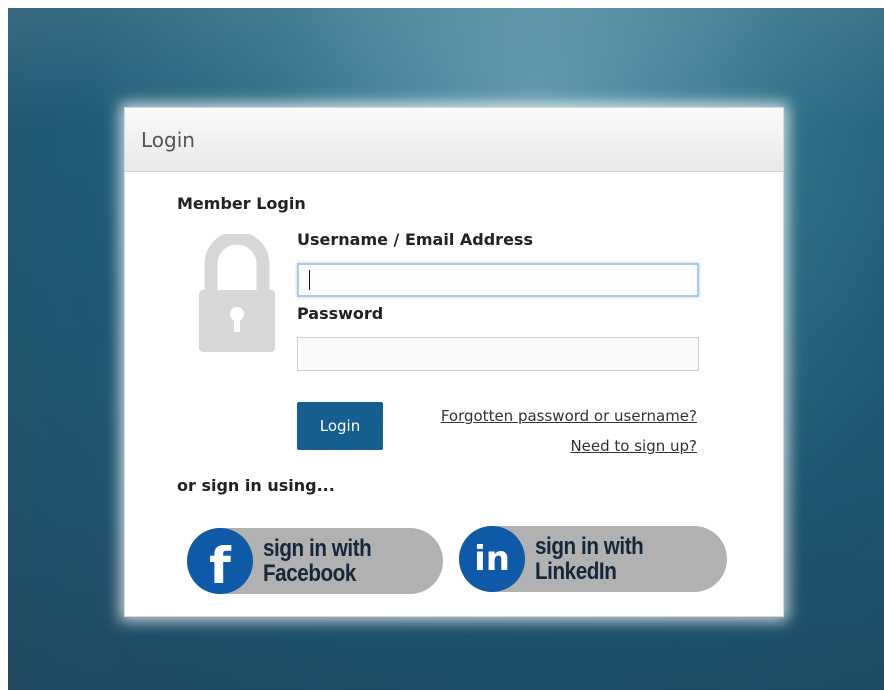  What do you see at coordinates (415, 239) in the screenshot?
I see `username-label: Username / Email Address` at bounding box center [415, 239].